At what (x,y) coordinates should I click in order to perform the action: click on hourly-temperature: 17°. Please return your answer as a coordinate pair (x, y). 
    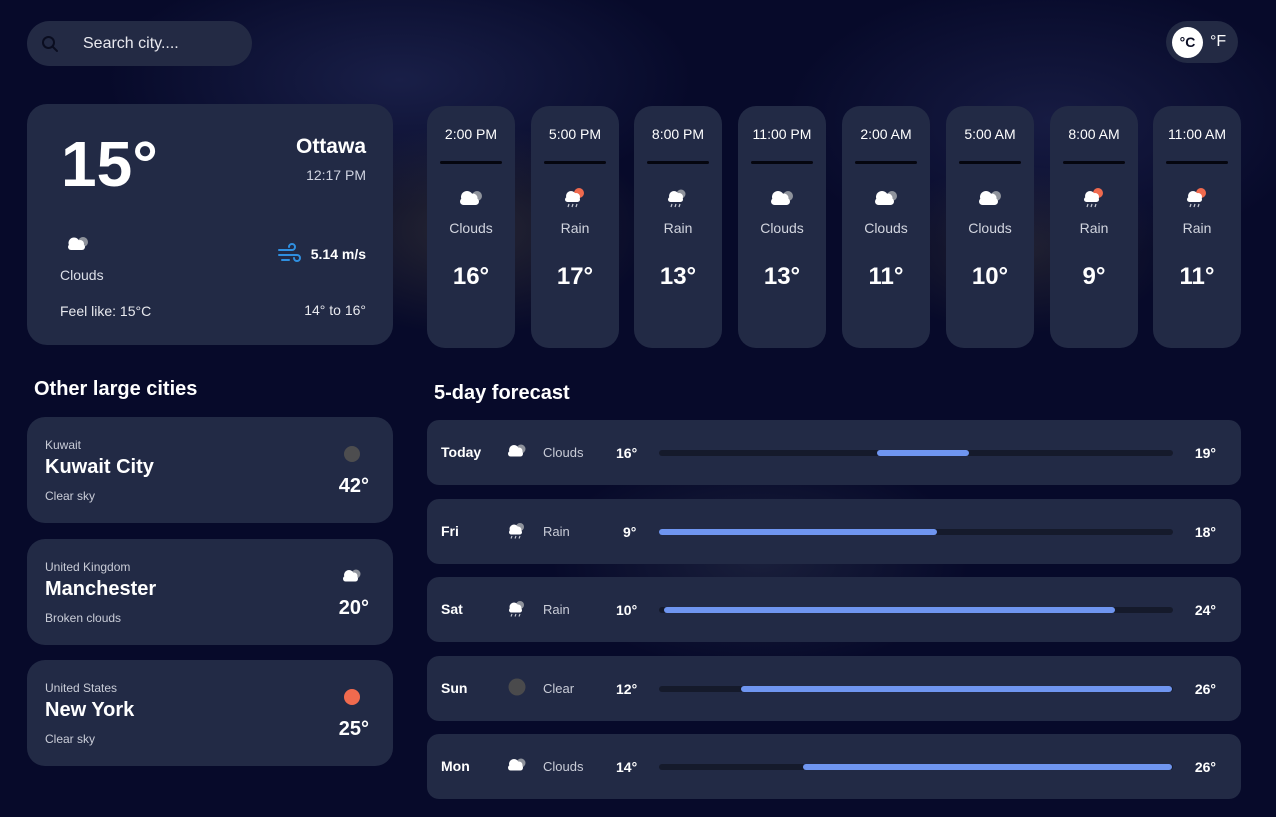
    Looking at the image, I should click on (575, 276).